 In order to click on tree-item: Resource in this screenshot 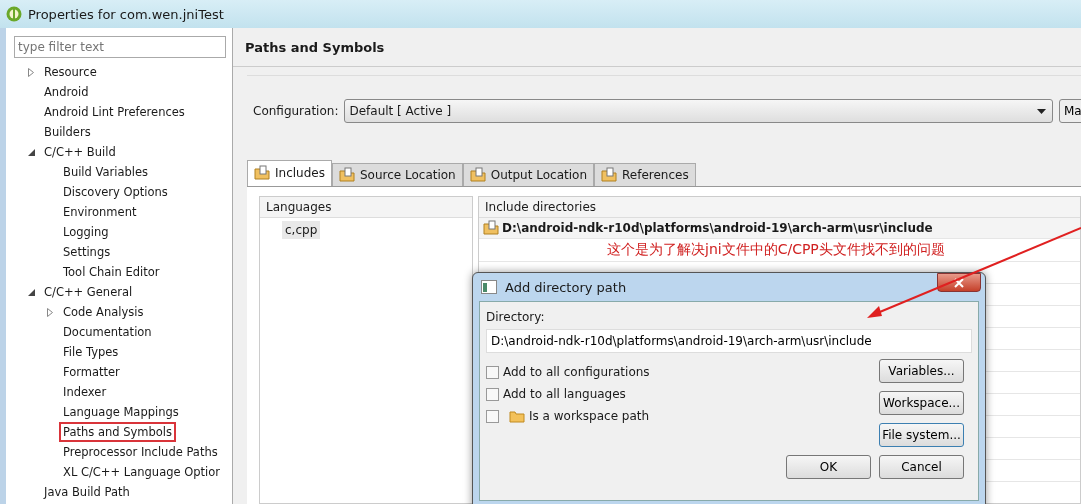, I will do `click(70, 72)`.